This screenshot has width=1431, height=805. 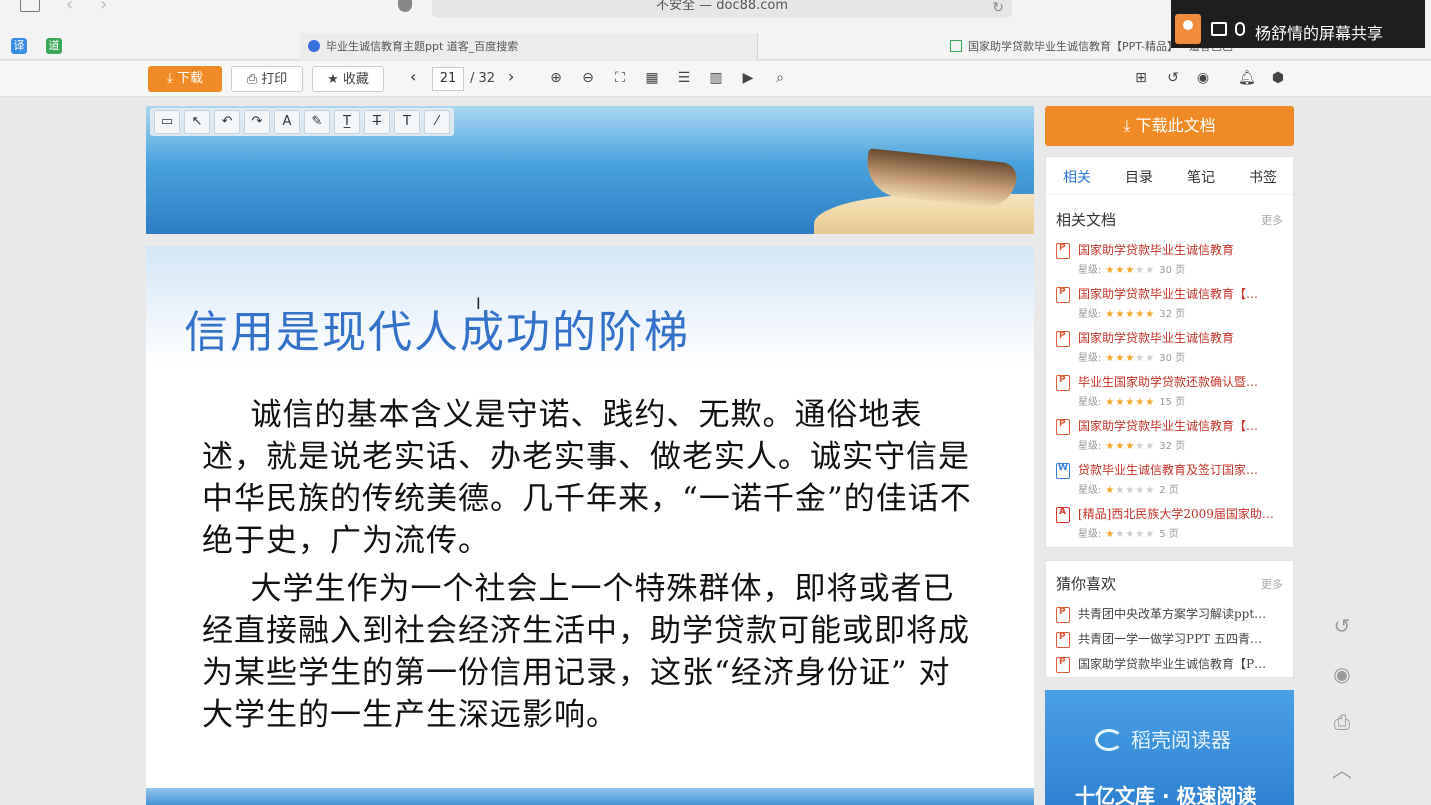 What do you see at coordinates (227, 122) in the screenshot?
I see `undo-icon: ↶` at bounding box center [227, 122].